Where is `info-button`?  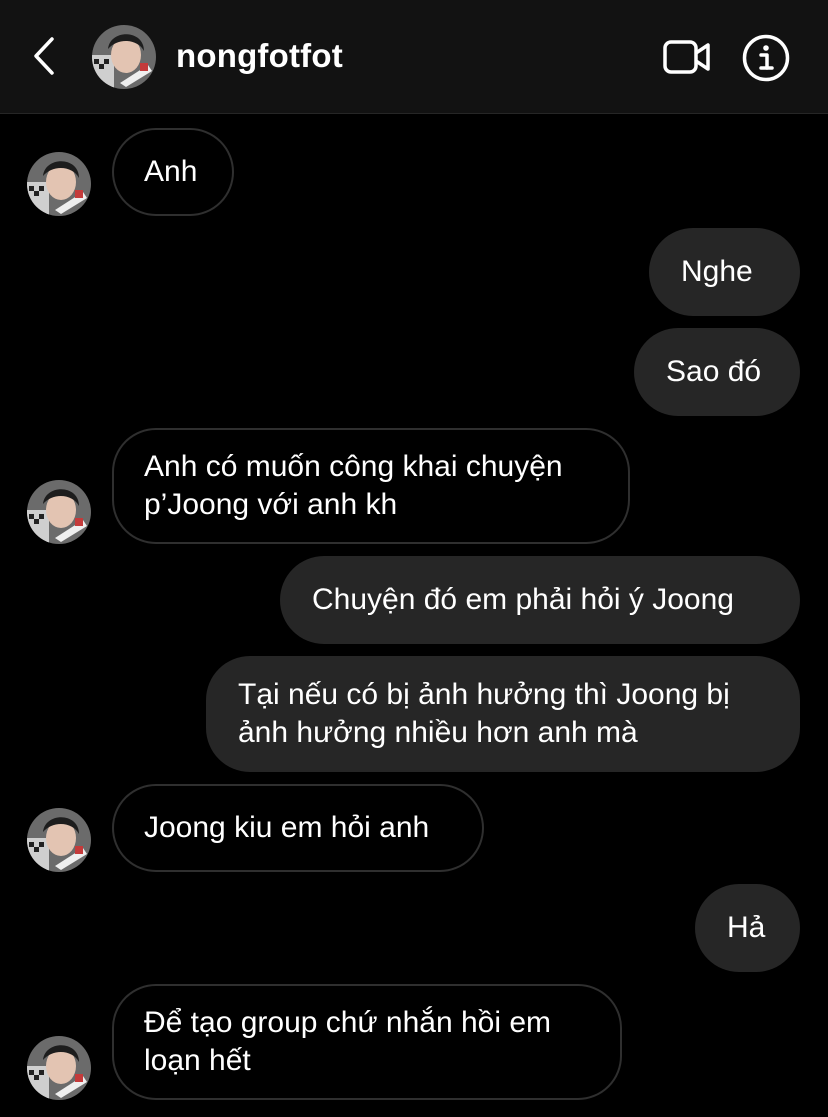
info-button is located at coordinates (766, 58).